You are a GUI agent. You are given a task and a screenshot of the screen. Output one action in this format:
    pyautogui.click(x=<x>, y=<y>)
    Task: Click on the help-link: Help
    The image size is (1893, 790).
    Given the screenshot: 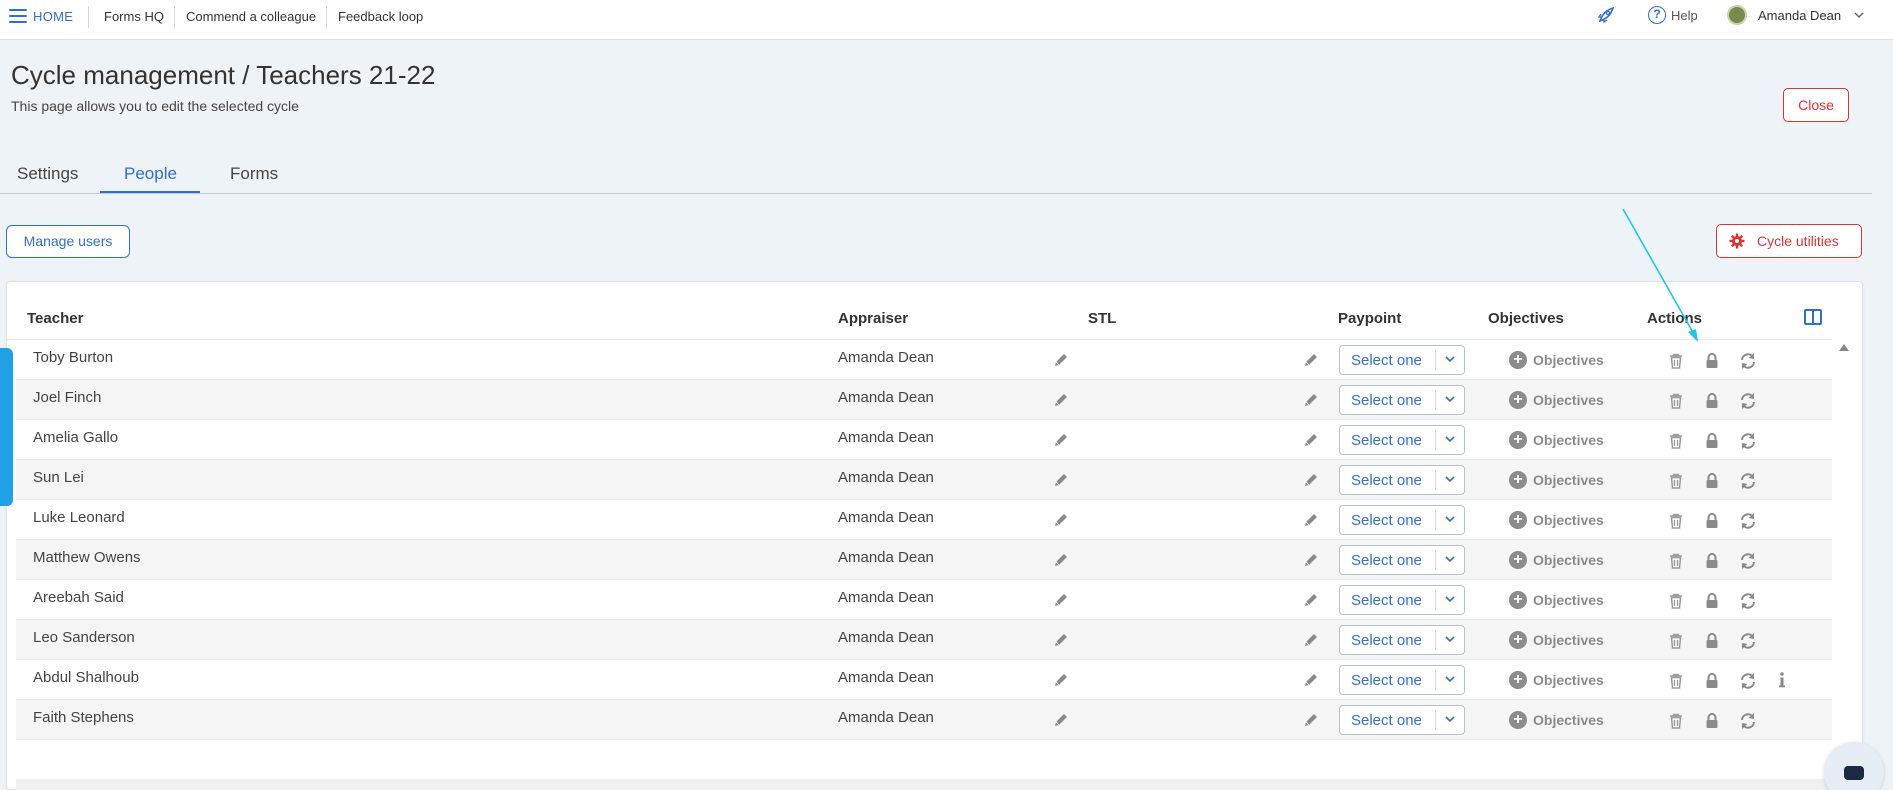 What is the action you would take?
    pyautogui.click(x=1684, y=15)
    